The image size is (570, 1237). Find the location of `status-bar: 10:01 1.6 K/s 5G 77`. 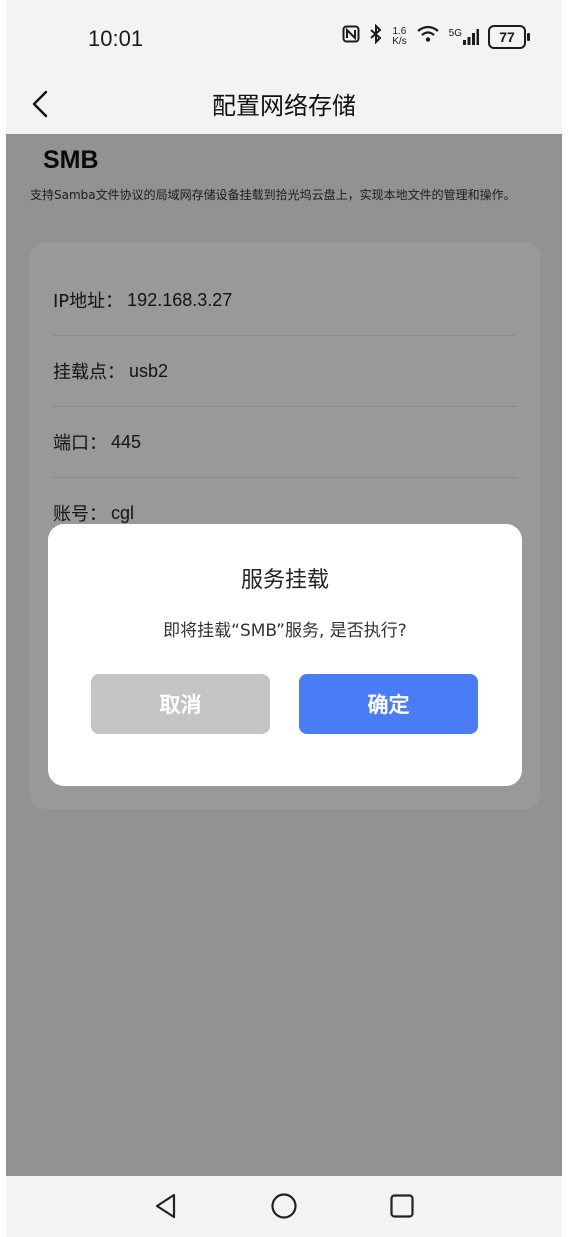

status-bar: 10:01 1.6 K/s 5G 77 is located at coordinates (284, 36).